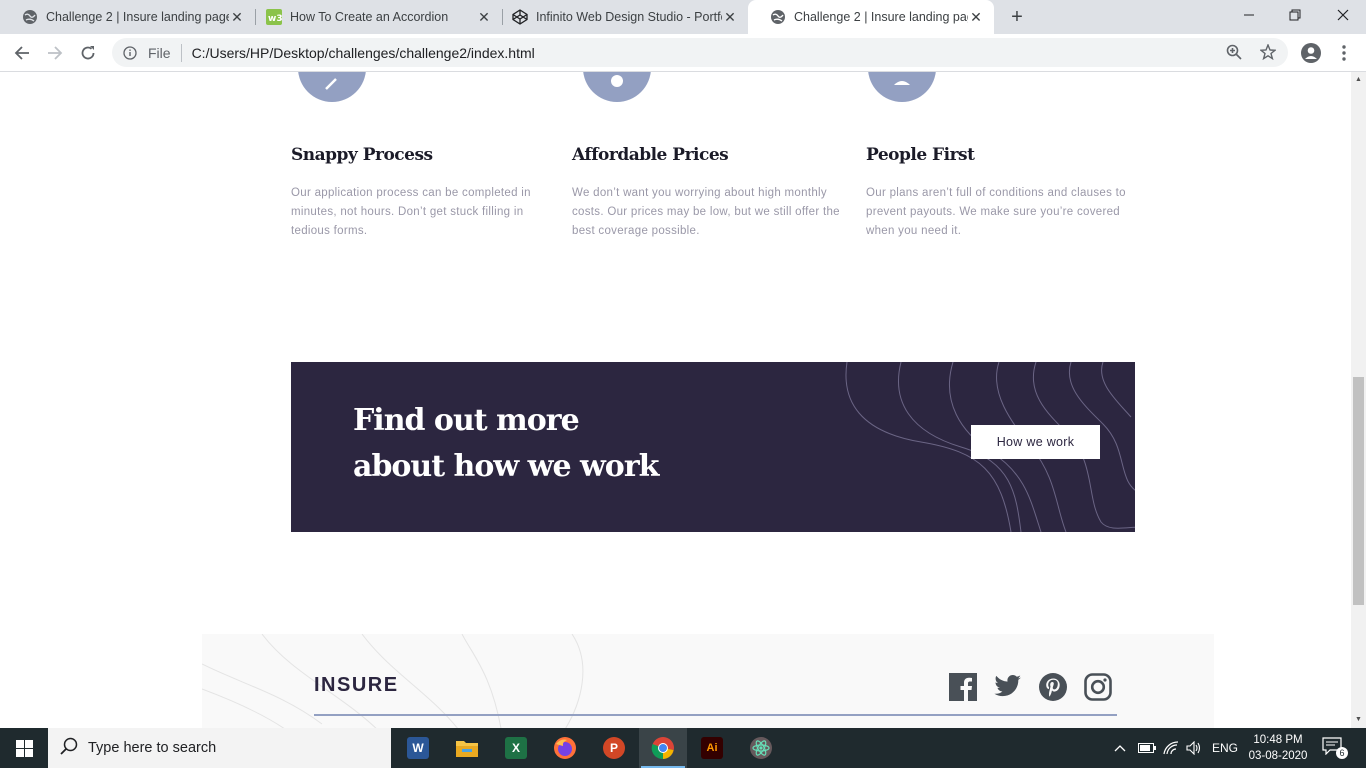 The image size is (1366, 768). What do you see at coordinates (1030, 686) in the screenshot?
I see `social-links` at bounding box center [1030, 686].